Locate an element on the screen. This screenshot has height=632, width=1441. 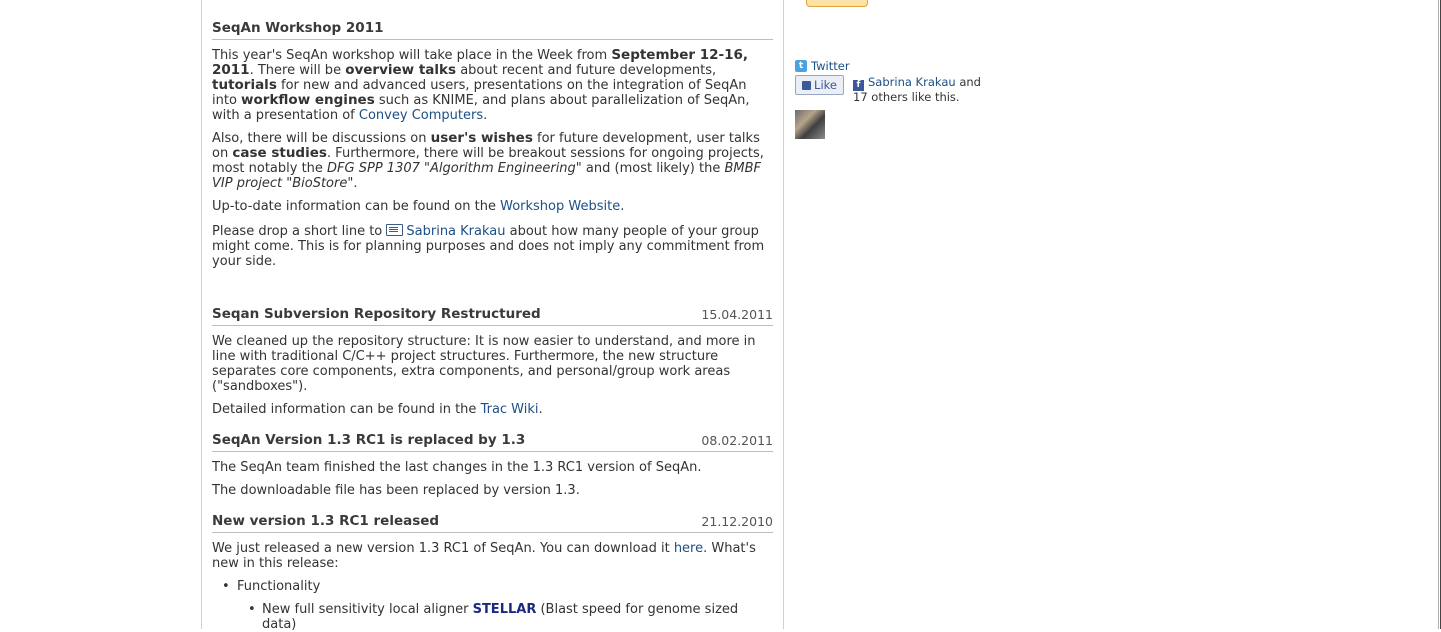
news-title: New version 1.3 RC1 released is located at coordinates (326, 521).